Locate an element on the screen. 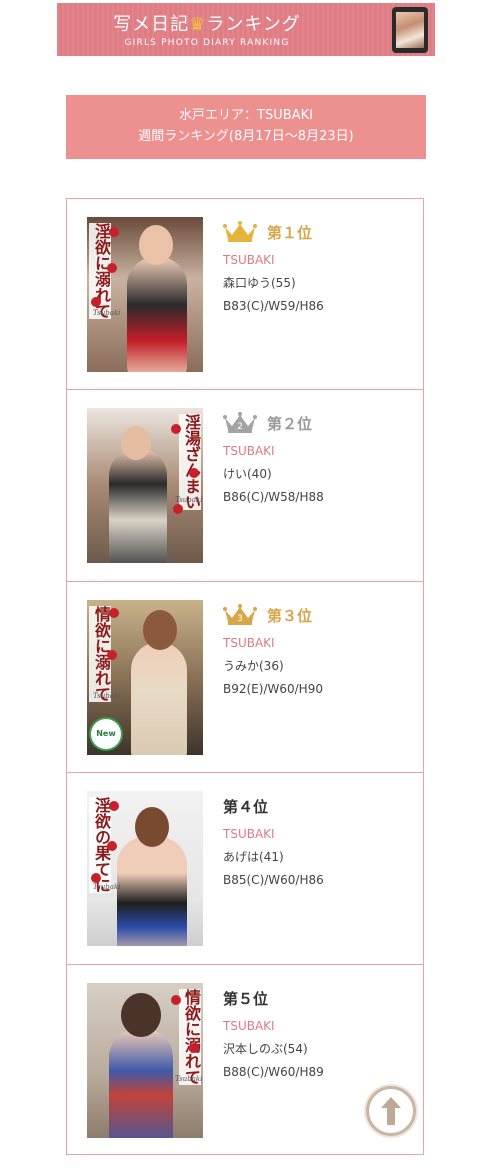 This screenshot has height=1175, width=500. rank-label: 第４位 is located at coordinates (246, 807).